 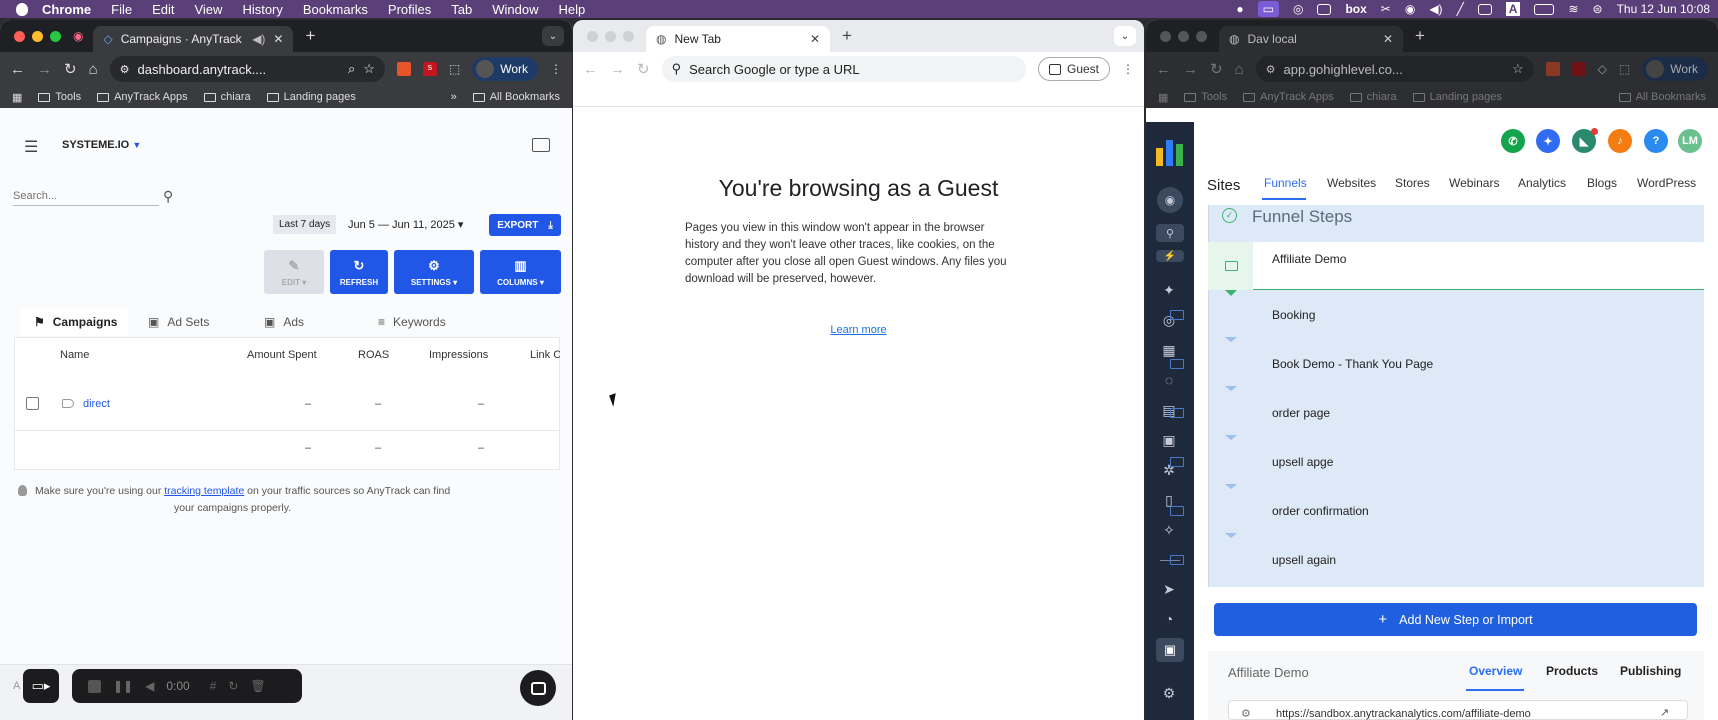 I want to click on menu-file: File, so click(x=121, y=9).